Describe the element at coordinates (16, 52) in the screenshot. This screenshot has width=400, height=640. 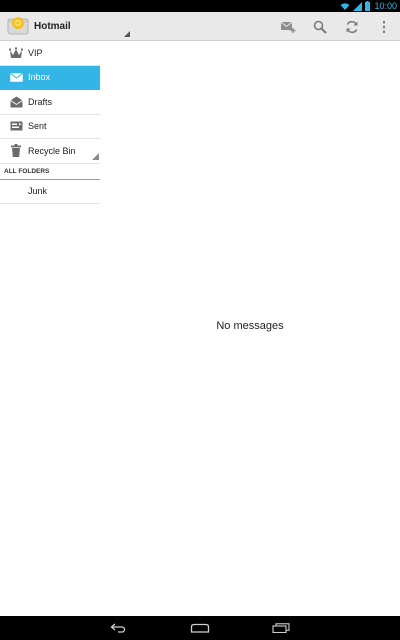
I see `crown-icon` at that location.